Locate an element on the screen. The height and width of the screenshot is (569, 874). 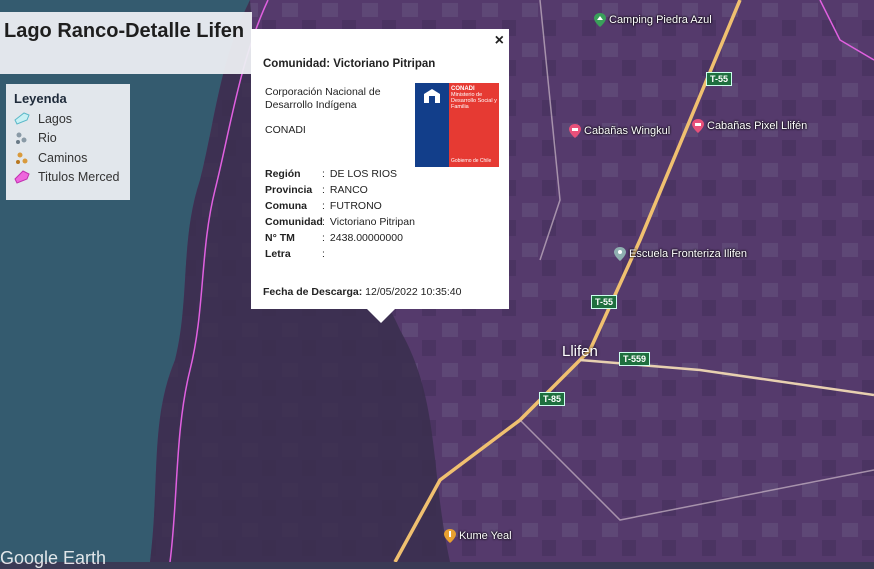
field-value: FUTRONO is located at coordinates (355, 206).